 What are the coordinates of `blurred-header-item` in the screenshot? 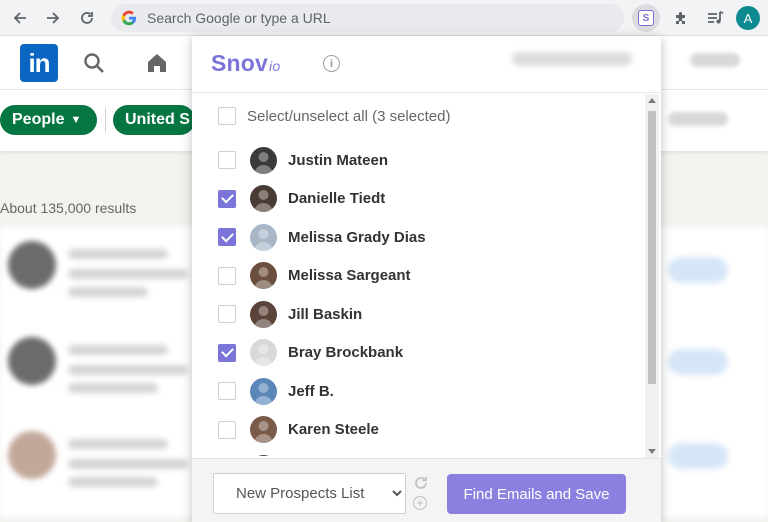 It's located at (572, 59).